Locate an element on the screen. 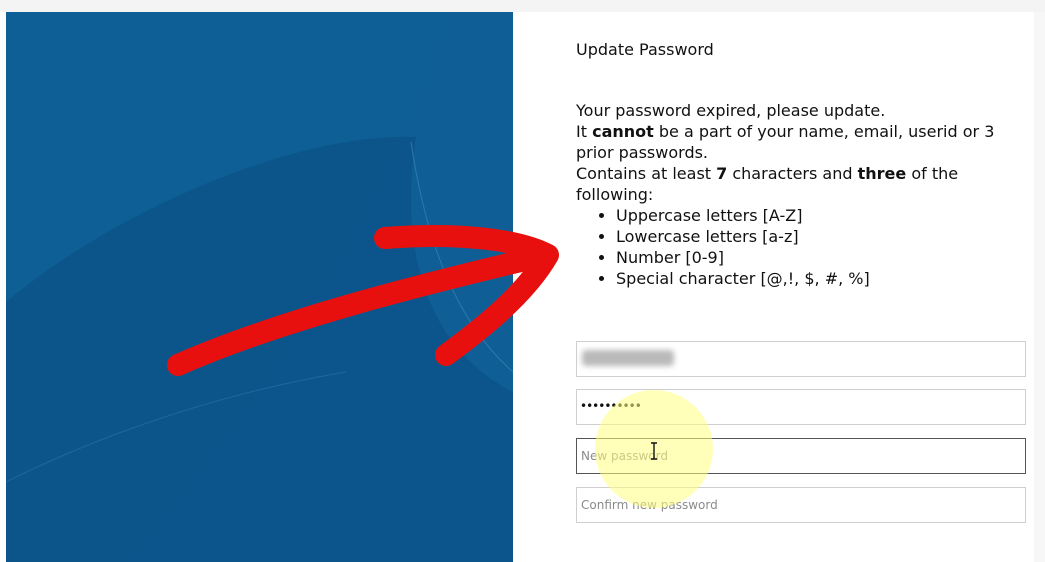  rule-cannot-prefix: It is located at coordinates (584, 131).